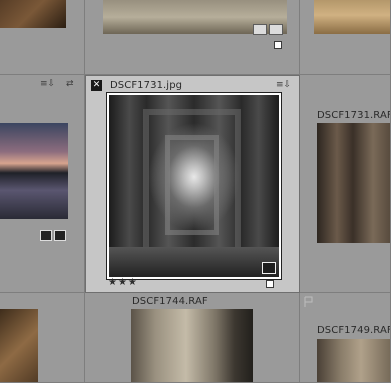  I want to click on filename-label: DSCF1749.RAF, so click(354, 330).